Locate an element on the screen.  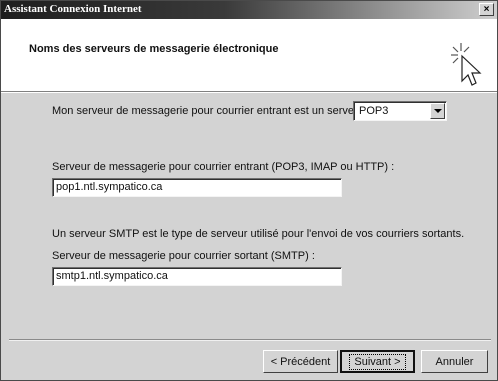
close-button: × is located at coordinates (486, 9).